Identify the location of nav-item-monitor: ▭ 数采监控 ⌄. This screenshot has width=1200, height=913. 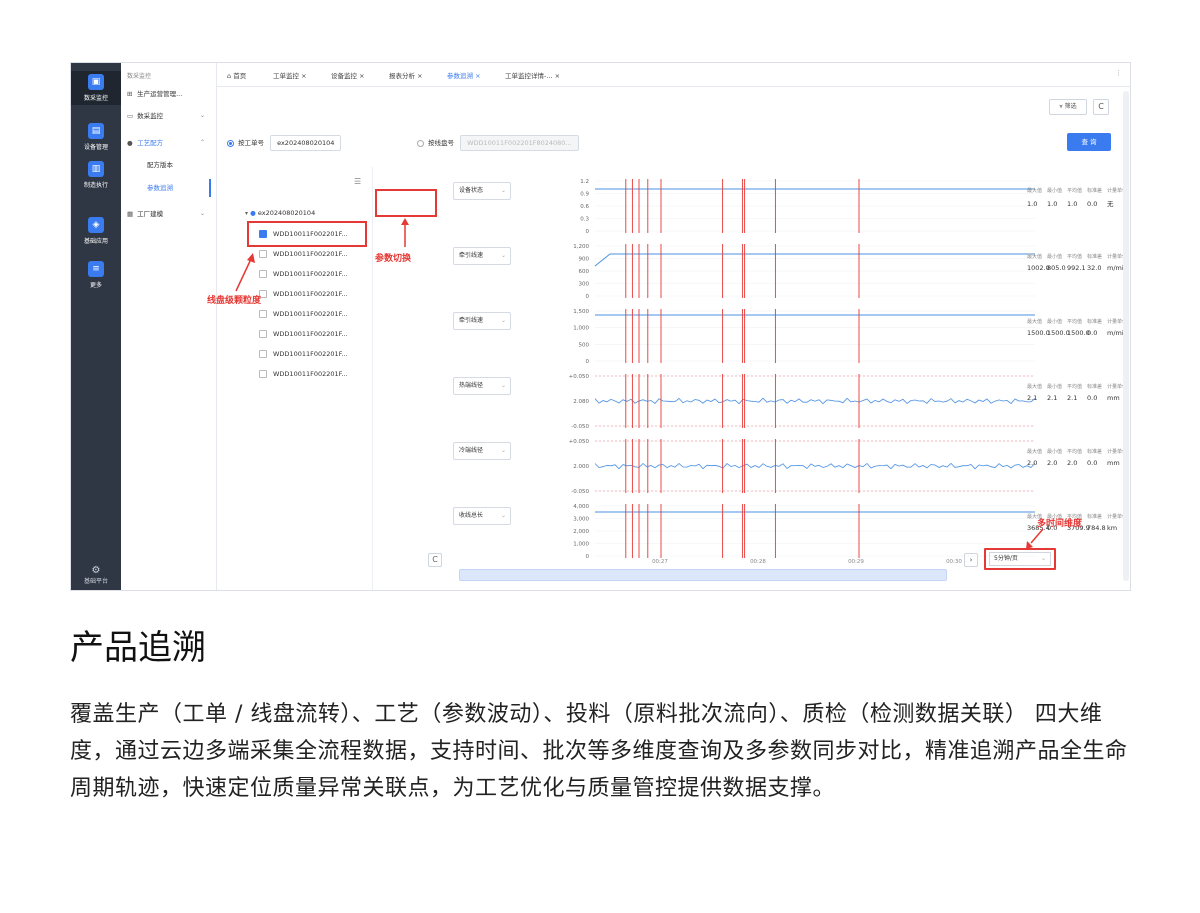
(169, 116).